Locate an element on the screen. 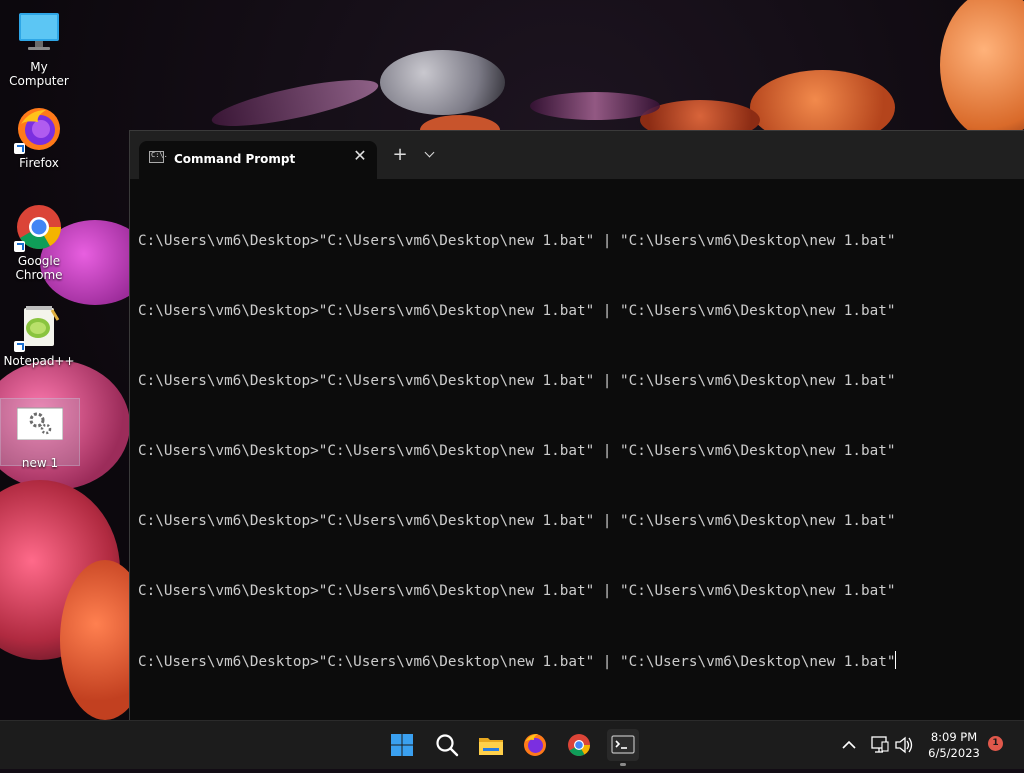  file-explorer-button is located at coordinates (491, 745).